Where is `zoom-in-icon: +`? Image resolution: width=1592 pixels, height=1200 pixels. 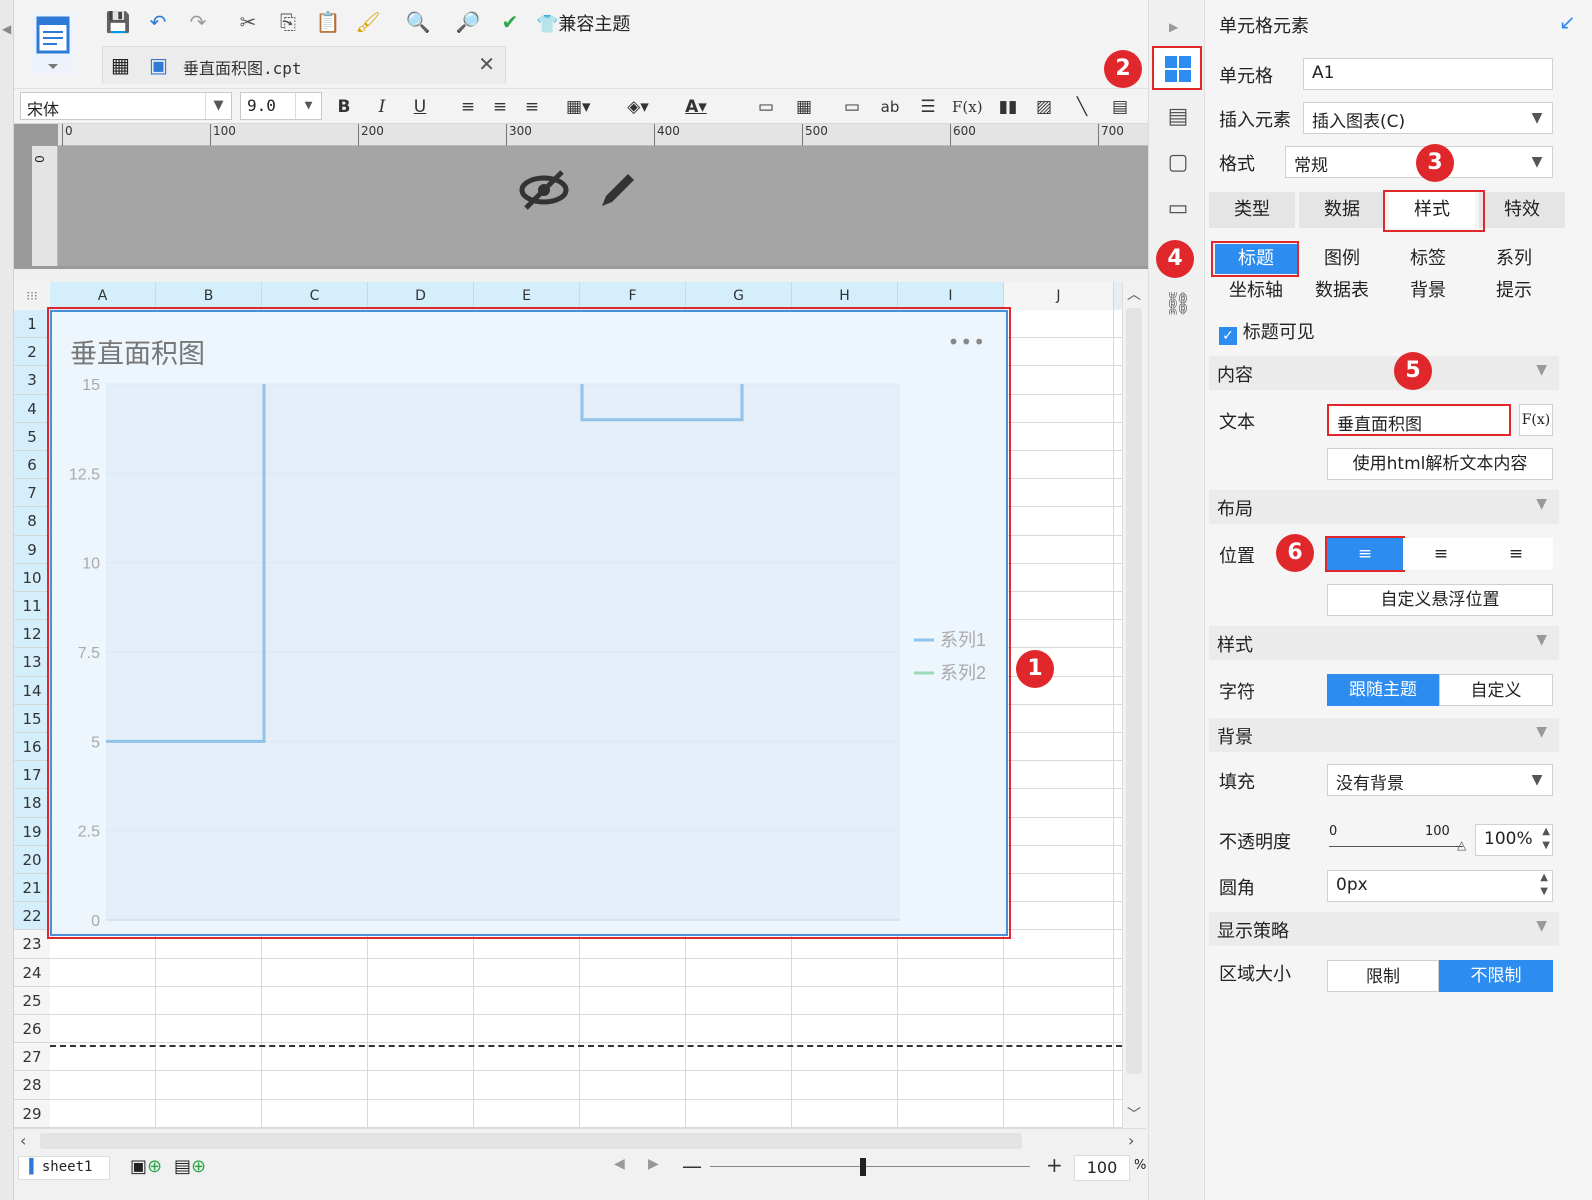 zoom-in-icon: + is located at coordinates (1054, 1165).